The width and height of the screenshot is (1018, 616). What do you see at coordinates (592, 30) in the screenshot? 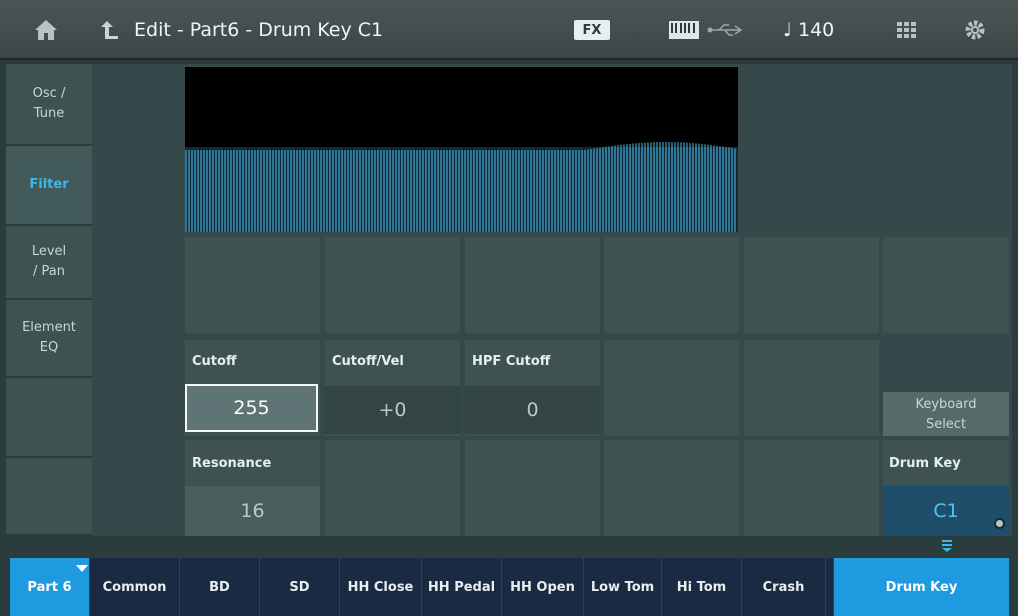
I see `fx-badge: FX` at bounding box center [592, 30].